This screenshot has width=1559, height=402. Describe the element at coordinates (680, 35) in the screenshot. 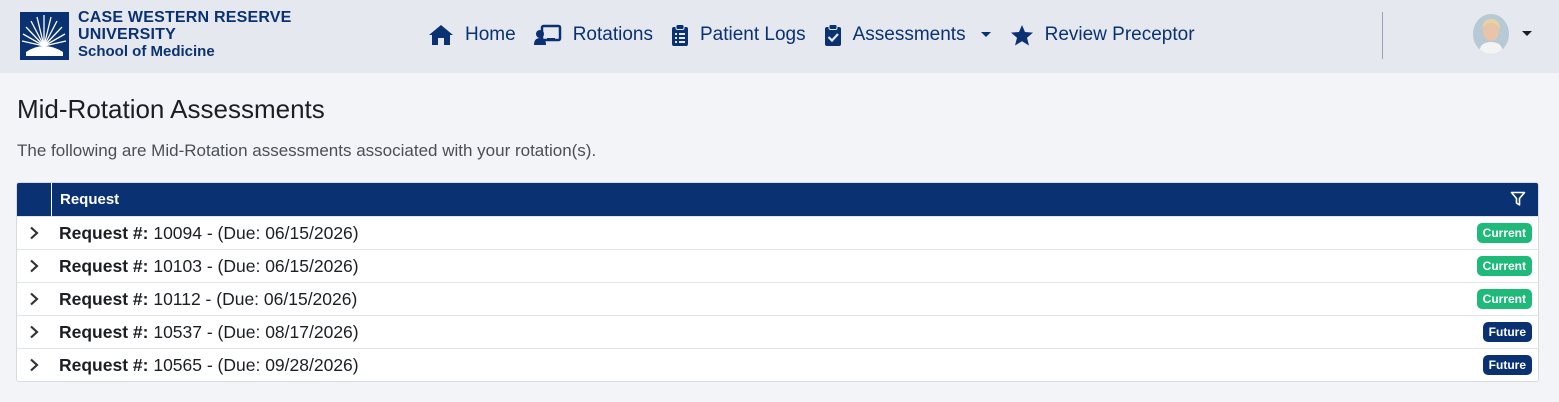

I see `clipboard-icon` at that location.